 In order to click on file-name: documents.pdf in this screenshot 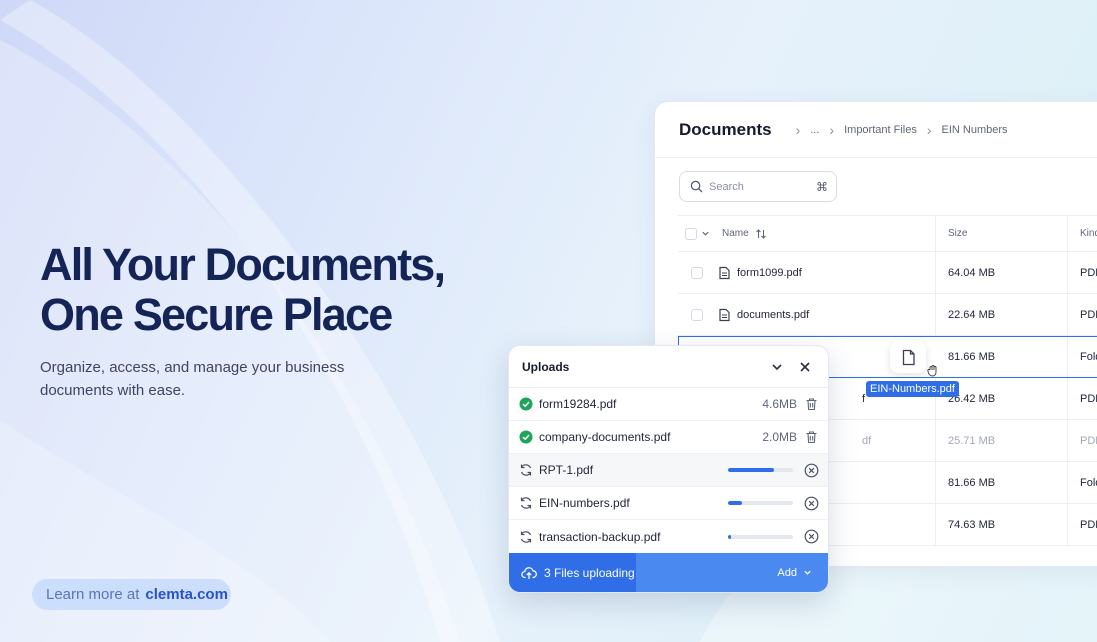, I will do `click(773, 314)`.